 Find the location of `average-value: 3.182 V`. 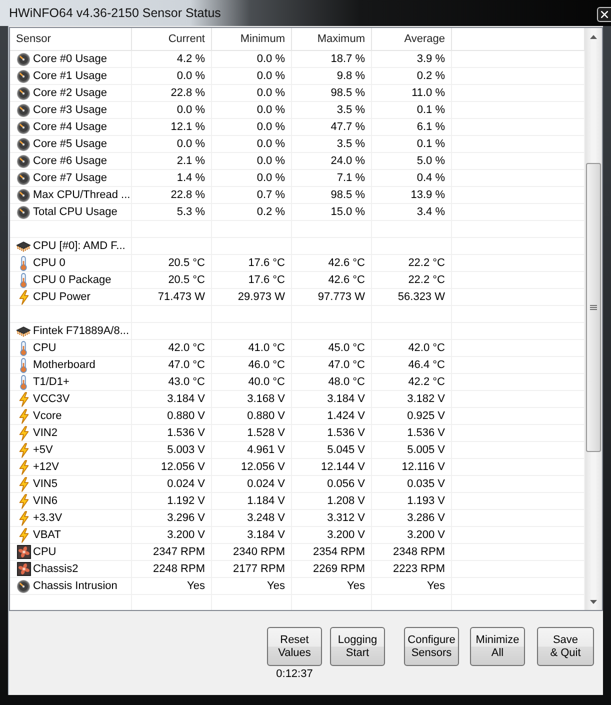

average-value: 3.182 V is located at coordinates (426, 399).